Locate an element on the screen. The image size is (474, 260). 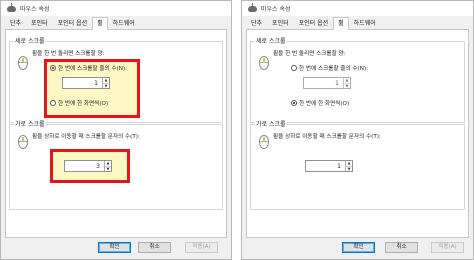
chars-spinner: 3 ▲ ▼ is located at coordinates (88, 166).